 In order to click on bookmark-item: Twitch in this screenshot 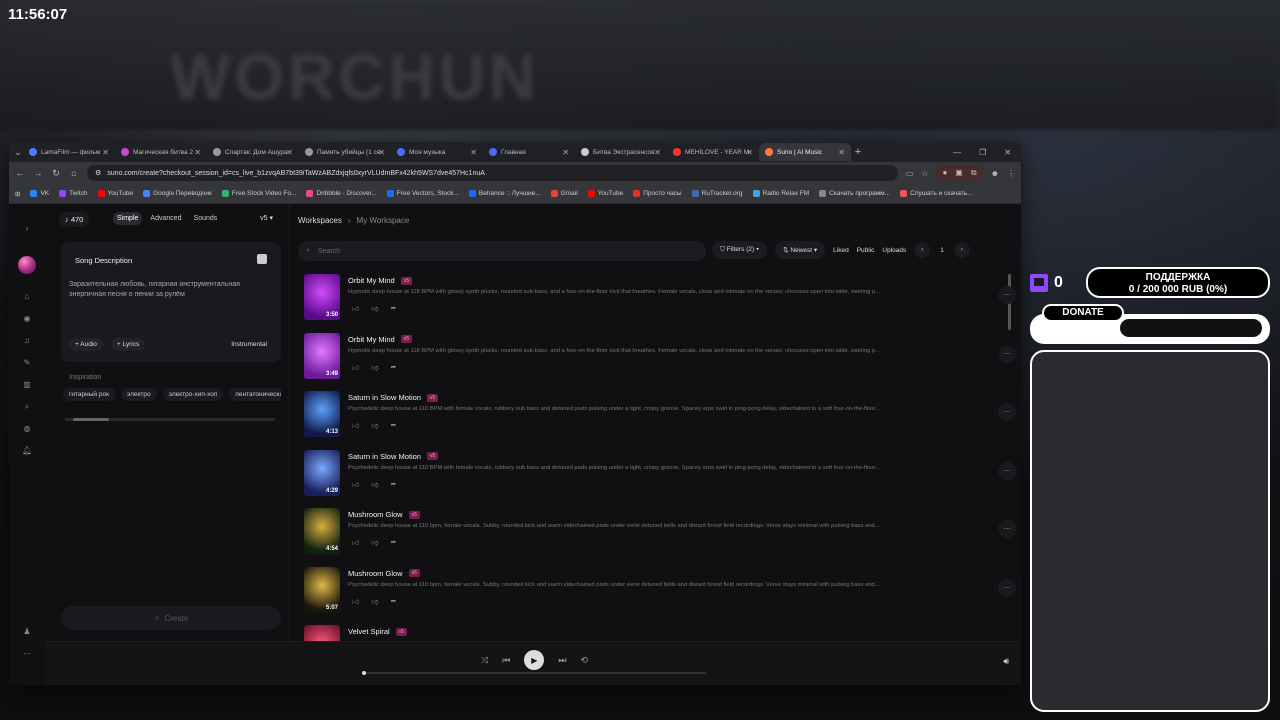, I will do `click(73, 193)`.